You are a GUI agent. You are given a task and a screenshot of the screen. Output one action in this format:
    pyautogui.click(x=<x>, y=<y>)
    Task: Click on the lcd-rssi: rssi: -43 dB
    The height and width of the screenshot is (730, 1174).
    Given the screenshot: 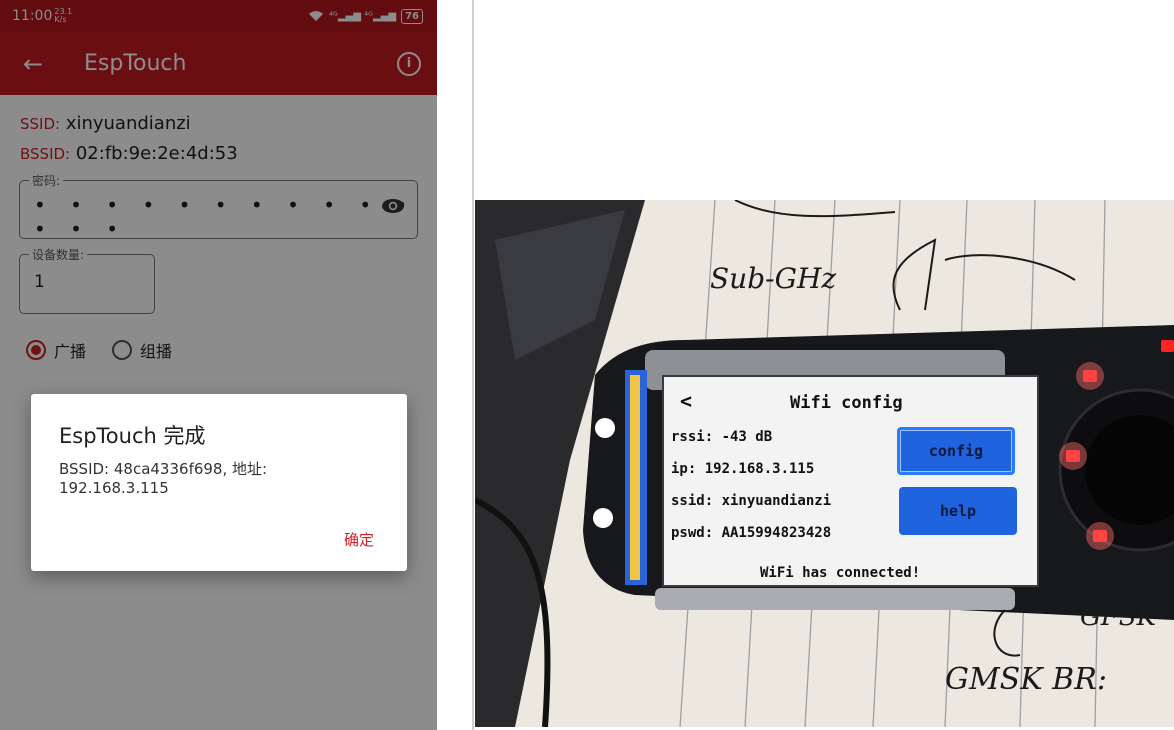 What is the action you would take?
    pyautogui.click(x=722, y=437)
    